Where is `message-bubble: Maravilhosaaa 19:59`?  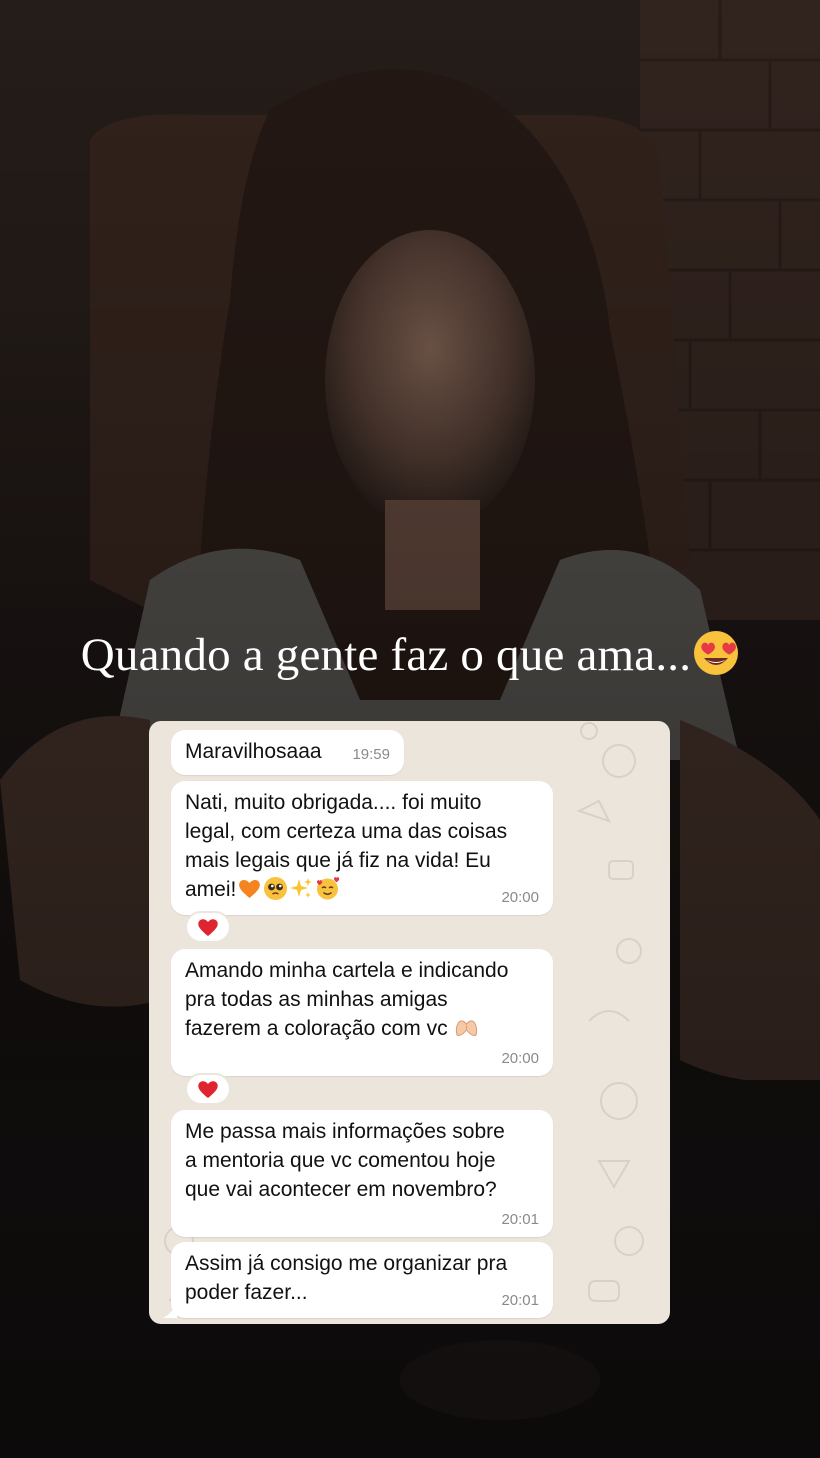 message-bubble: Maravilhosaaa 19:59 is located at coordinates (287, 752).